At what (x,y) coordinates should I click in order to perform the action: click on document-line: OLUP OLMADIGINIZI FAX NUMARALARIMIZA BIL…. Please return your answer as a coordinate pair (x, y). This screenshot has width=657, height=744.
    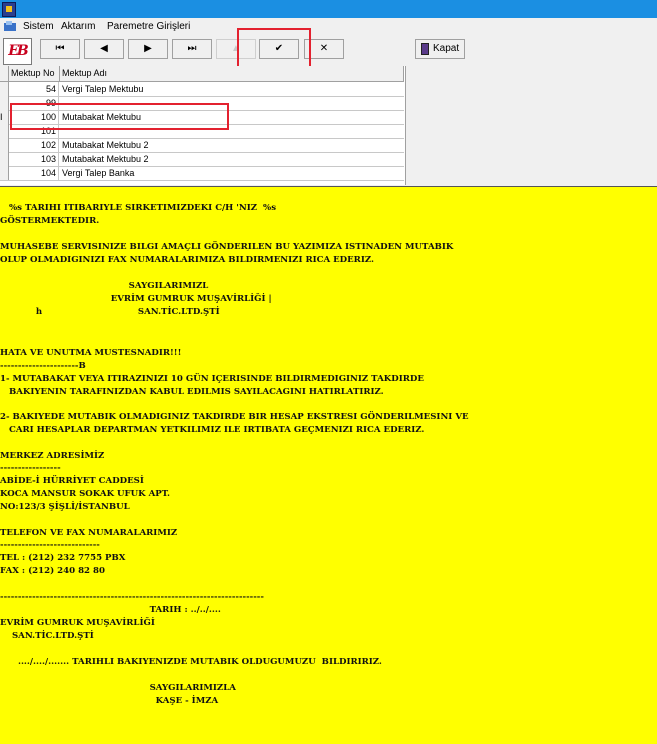
    Looking at the image, I should click on (187, 260).